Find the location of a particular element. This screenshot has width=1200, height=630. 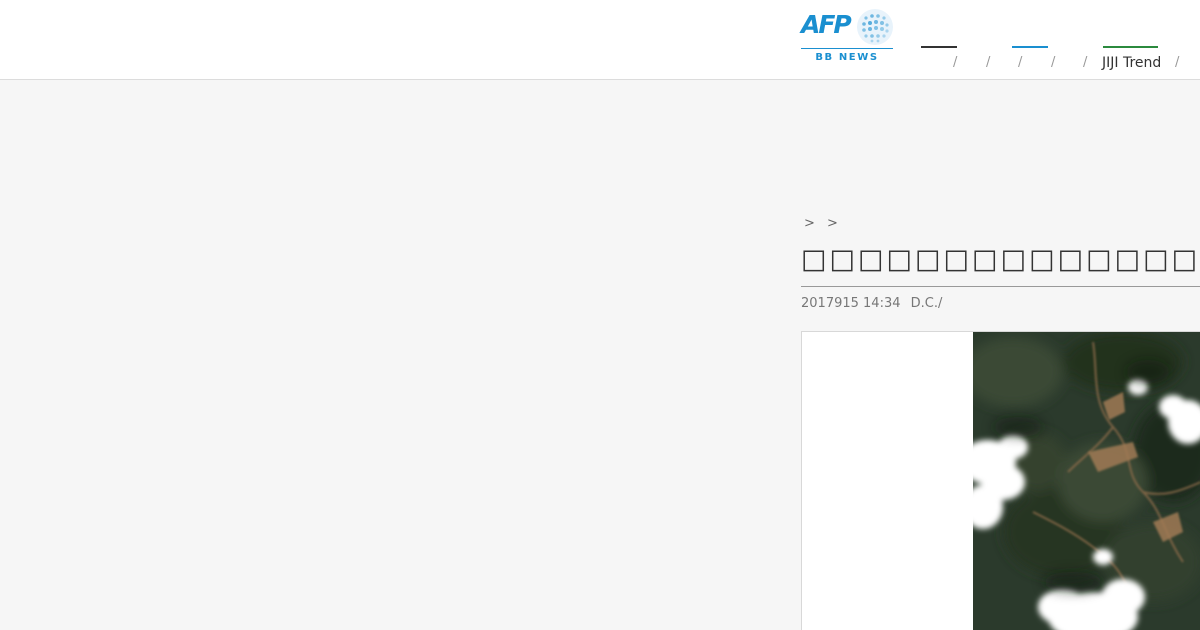

satellite-image is located at coordinates (1086, 481).